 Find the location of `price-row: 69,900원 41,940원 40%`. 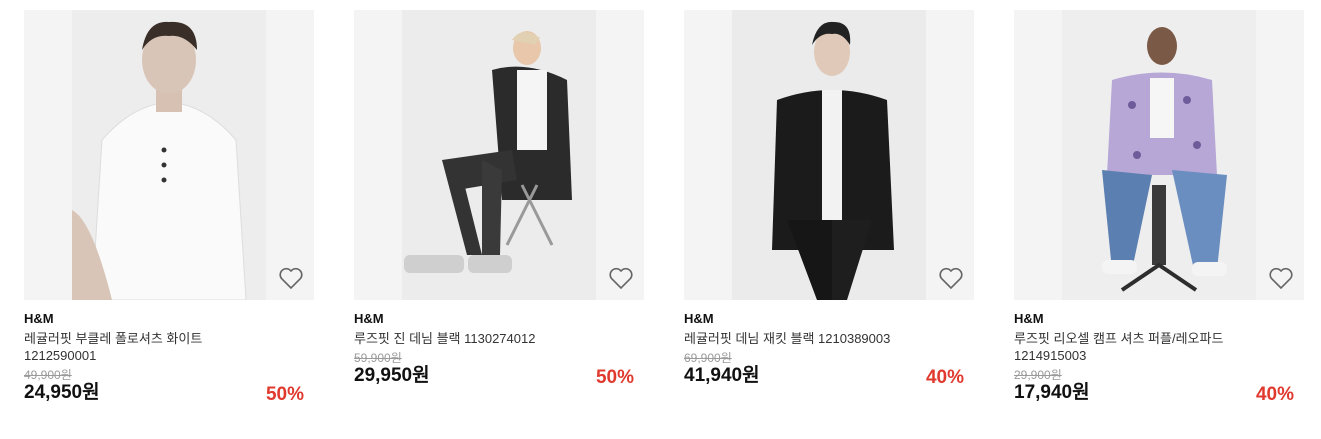

price-row: 69,900원 41,940원 40% is located at coordinates (829, 371).